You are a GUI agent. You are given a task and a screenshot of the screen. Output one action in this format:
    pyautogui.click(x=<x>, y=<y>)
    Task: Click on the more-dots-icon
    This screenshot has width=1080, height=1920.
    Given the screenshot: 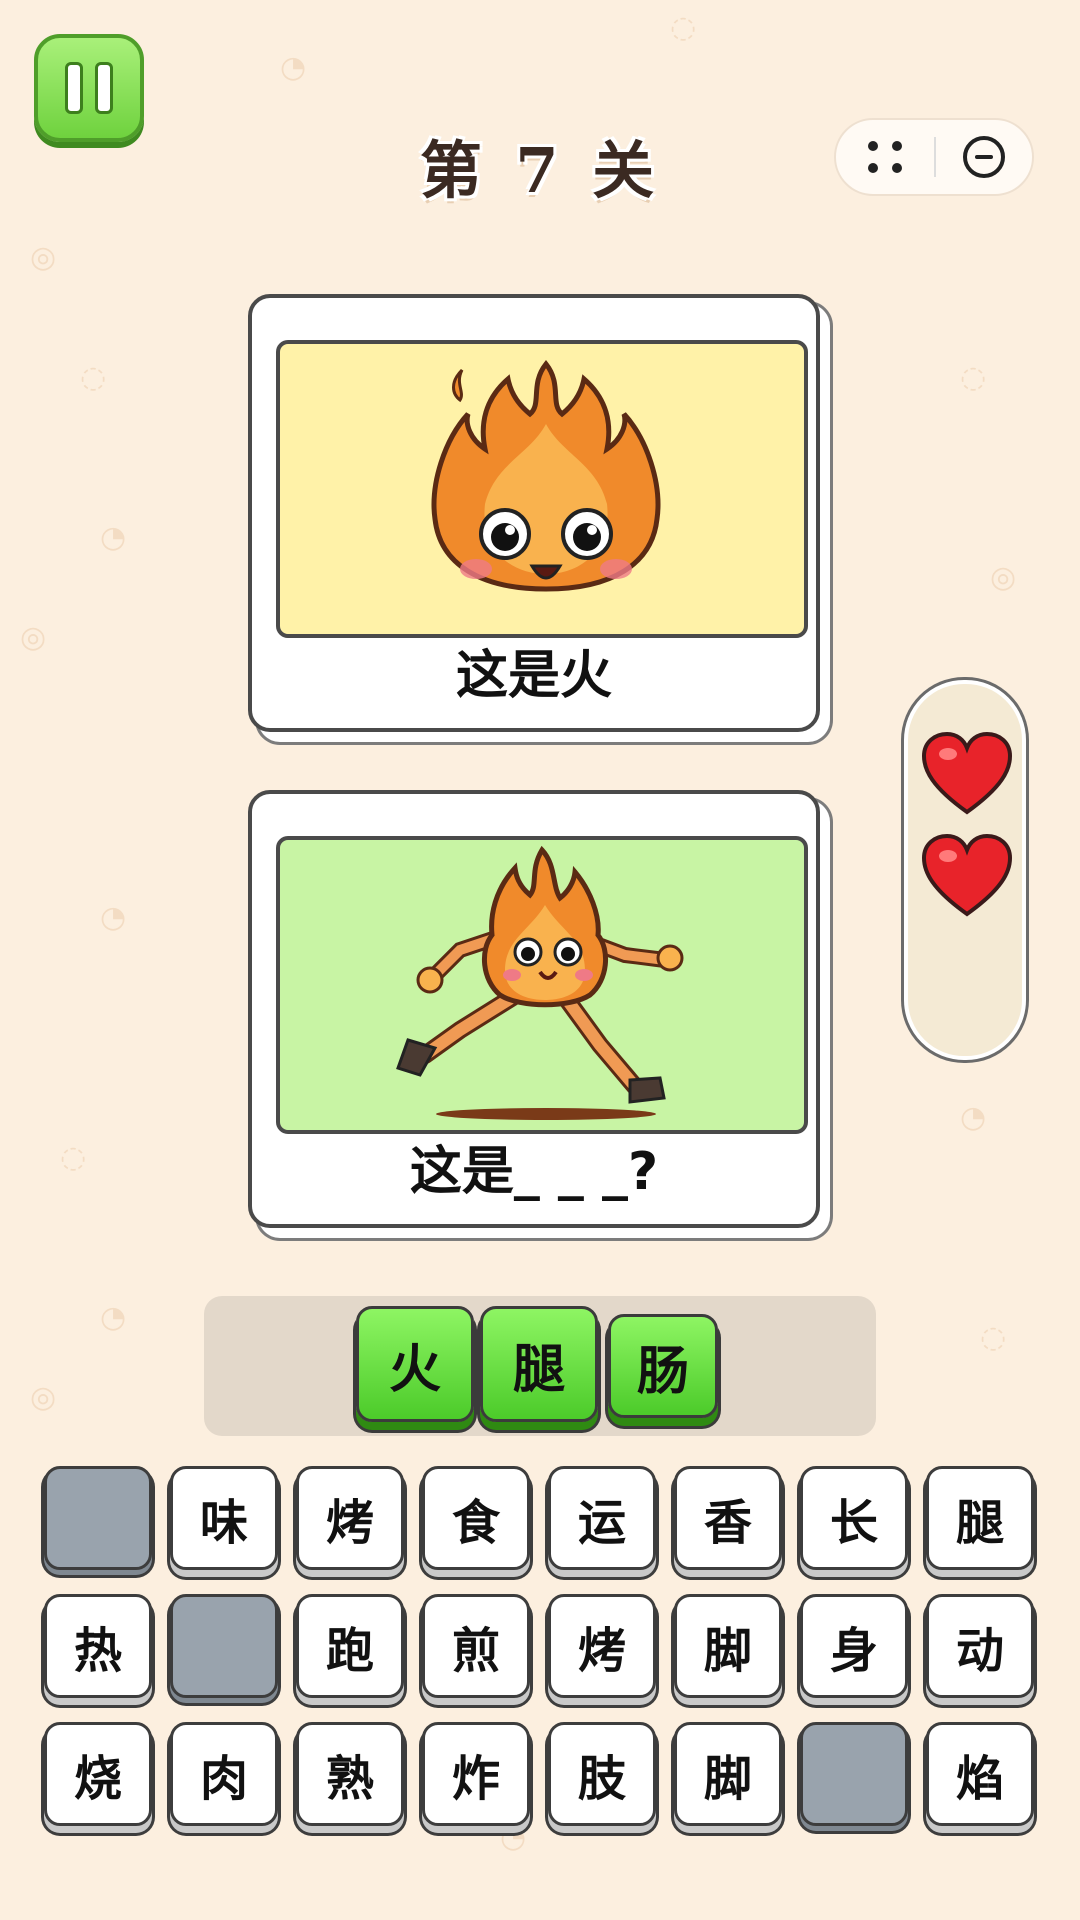 What is the action you would take?
    pyautogui.click(x=885, y=157)
    